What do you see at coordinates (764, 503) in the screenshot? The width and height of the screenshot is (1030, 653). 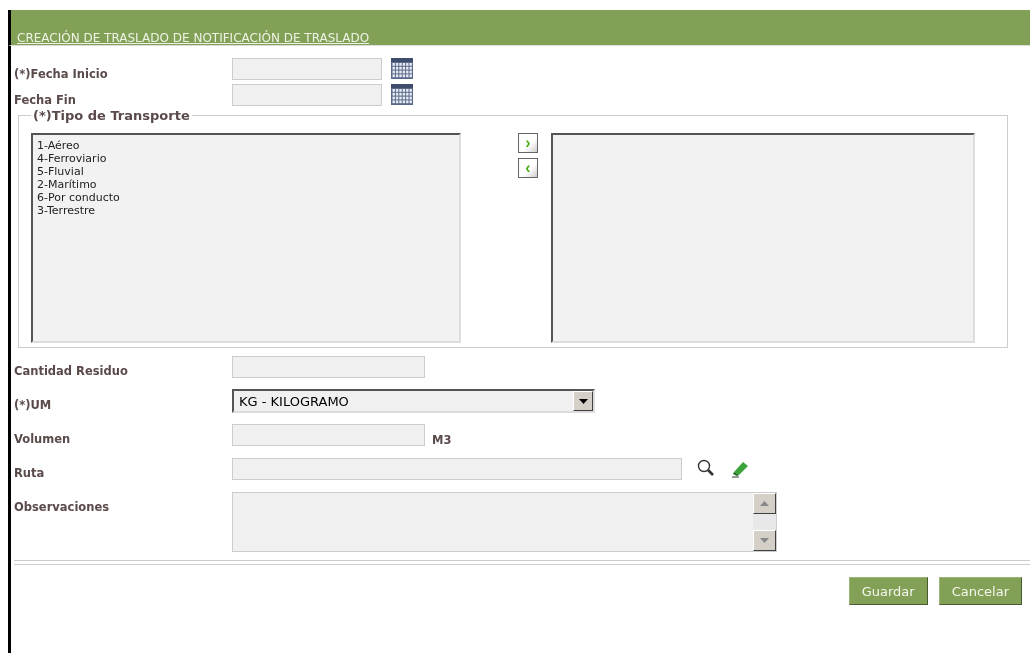 I see `scroll-up-icon` at bounding box center [764, 503].